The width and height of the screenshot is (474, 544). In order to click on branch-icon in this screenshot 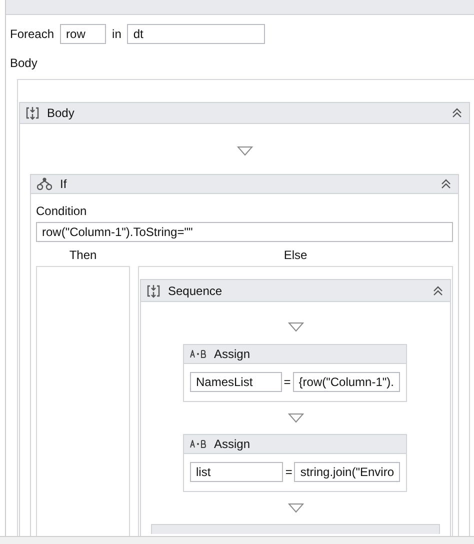, I will do `click(44, 184)`.